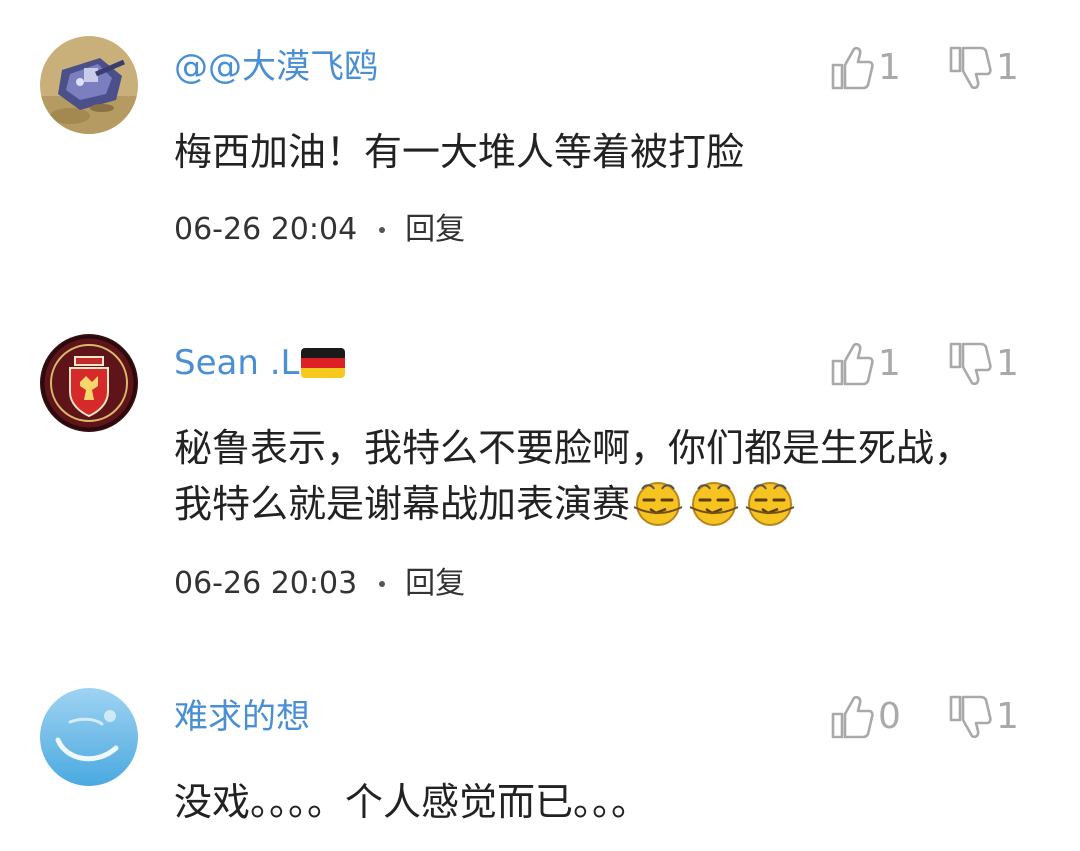  I want to click on username-text: 难求的想, so click(242, 717).